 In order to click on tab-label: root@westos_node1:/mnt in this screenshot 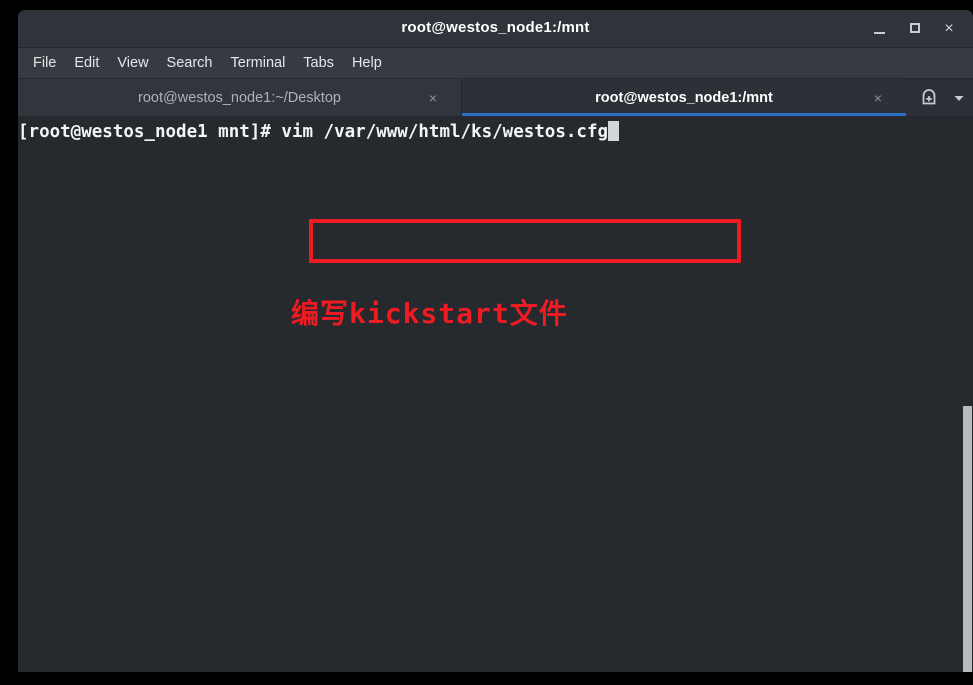, I will do `click(684, 97)`.